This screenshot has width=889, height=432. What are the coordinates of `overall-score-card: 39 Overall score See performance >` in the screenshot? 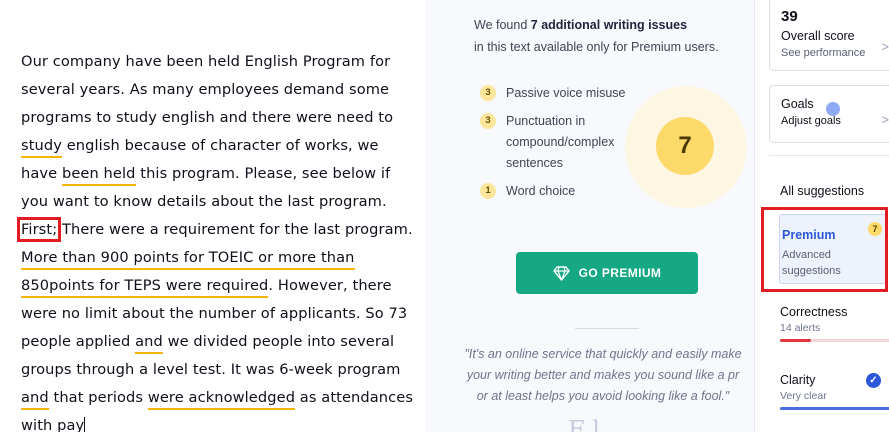 It's located at (829, 35).